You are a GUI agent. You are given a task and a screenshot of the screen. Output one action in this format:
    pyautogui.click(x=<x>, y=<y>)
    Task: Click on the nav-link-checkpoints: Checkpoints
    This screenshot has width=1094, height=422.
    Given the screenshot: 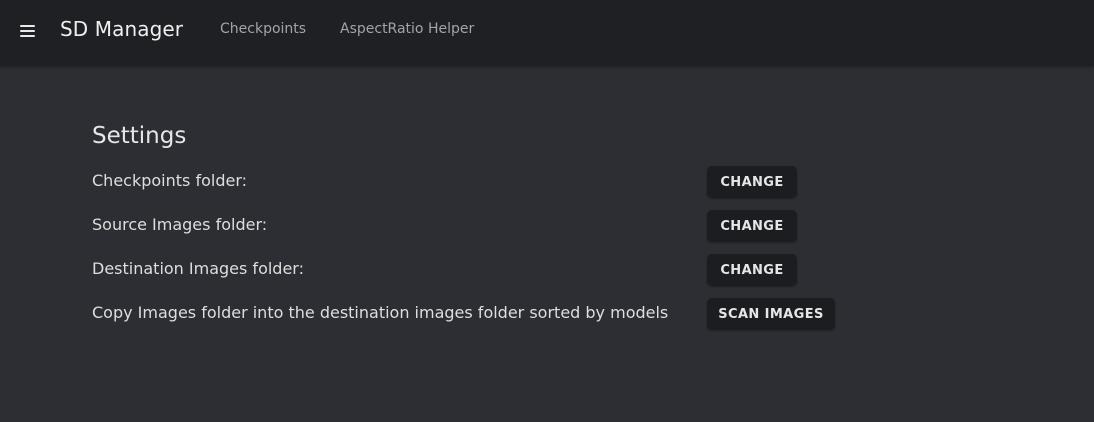 What is the action you would take?
    pyautogui.click(x=263, y=29)
    